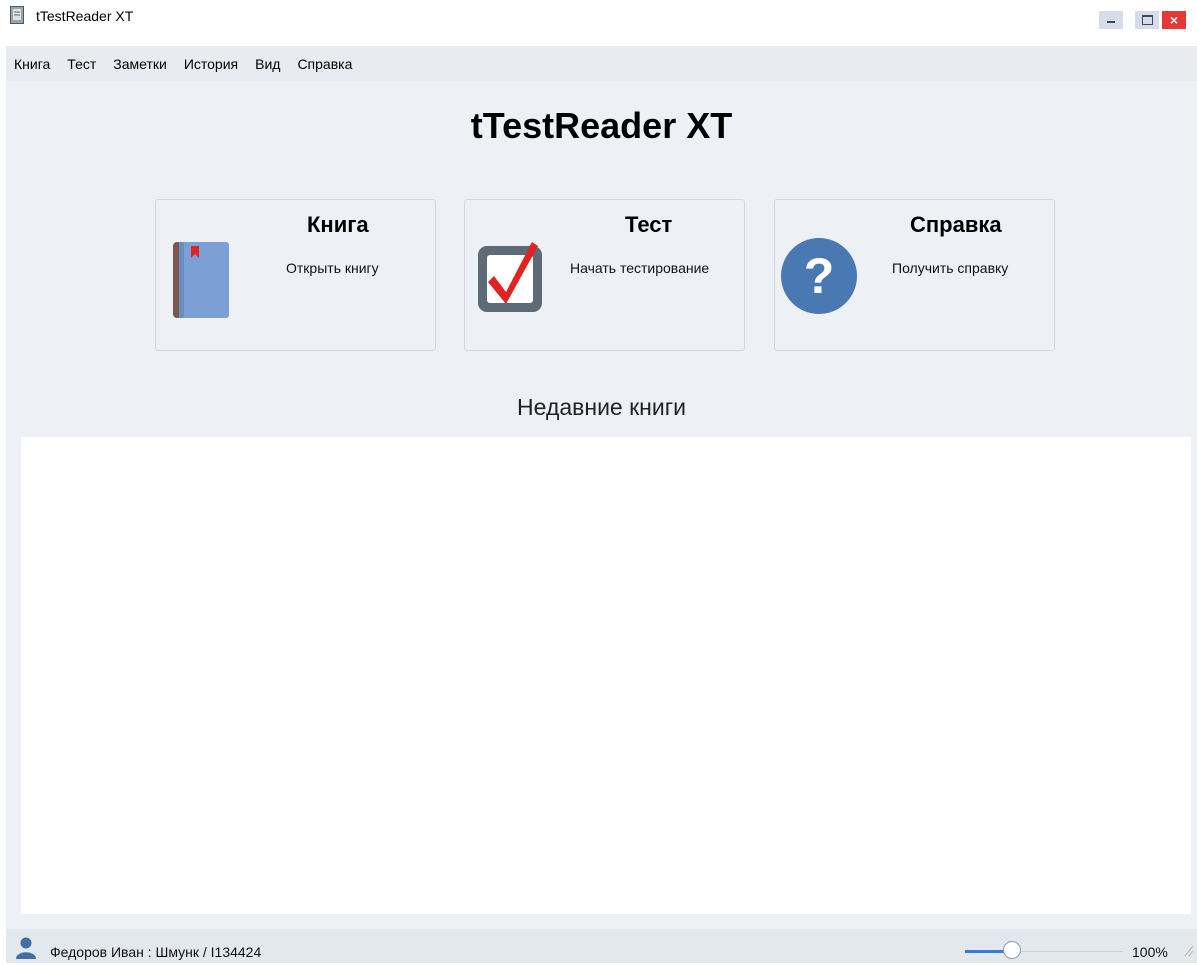 The height and width of the screenshot is (965, 1197). I want to click on zoom-slider, so click(1044, 953).